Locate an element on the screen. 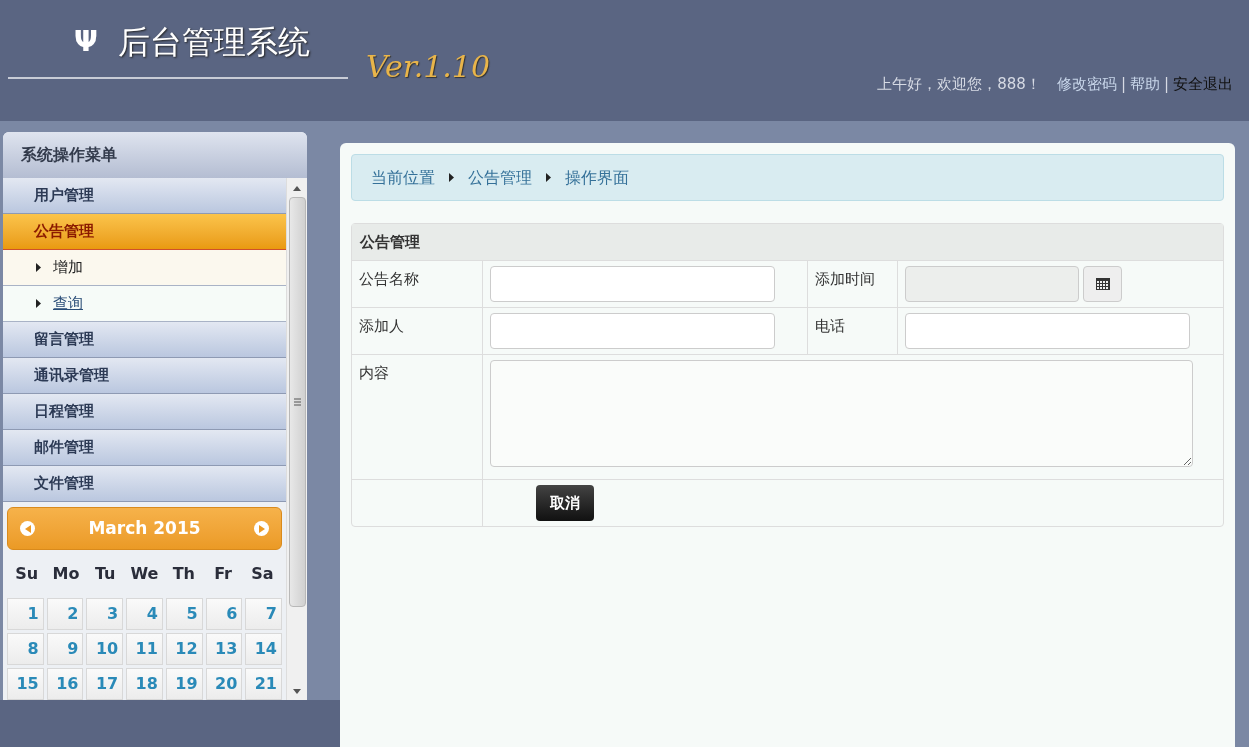  calendar-day: 12 is located at coordinates (184, 649).